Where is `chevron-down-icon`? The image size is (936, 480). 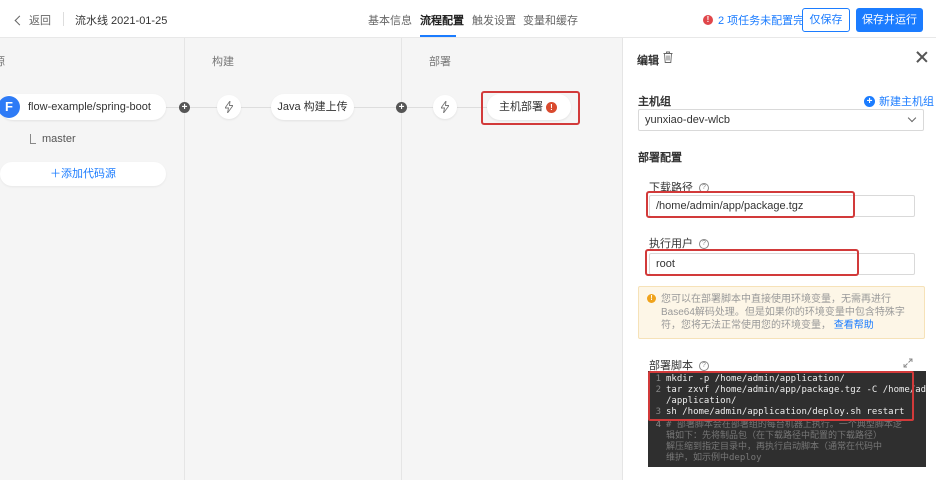
chevron-down-icon is located at coordinates (912, 118).